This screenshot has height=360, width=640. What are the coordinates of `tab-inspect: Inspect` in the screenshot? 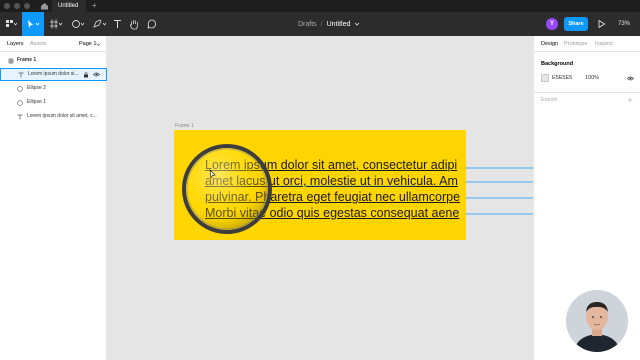 It's located at (604, 44).